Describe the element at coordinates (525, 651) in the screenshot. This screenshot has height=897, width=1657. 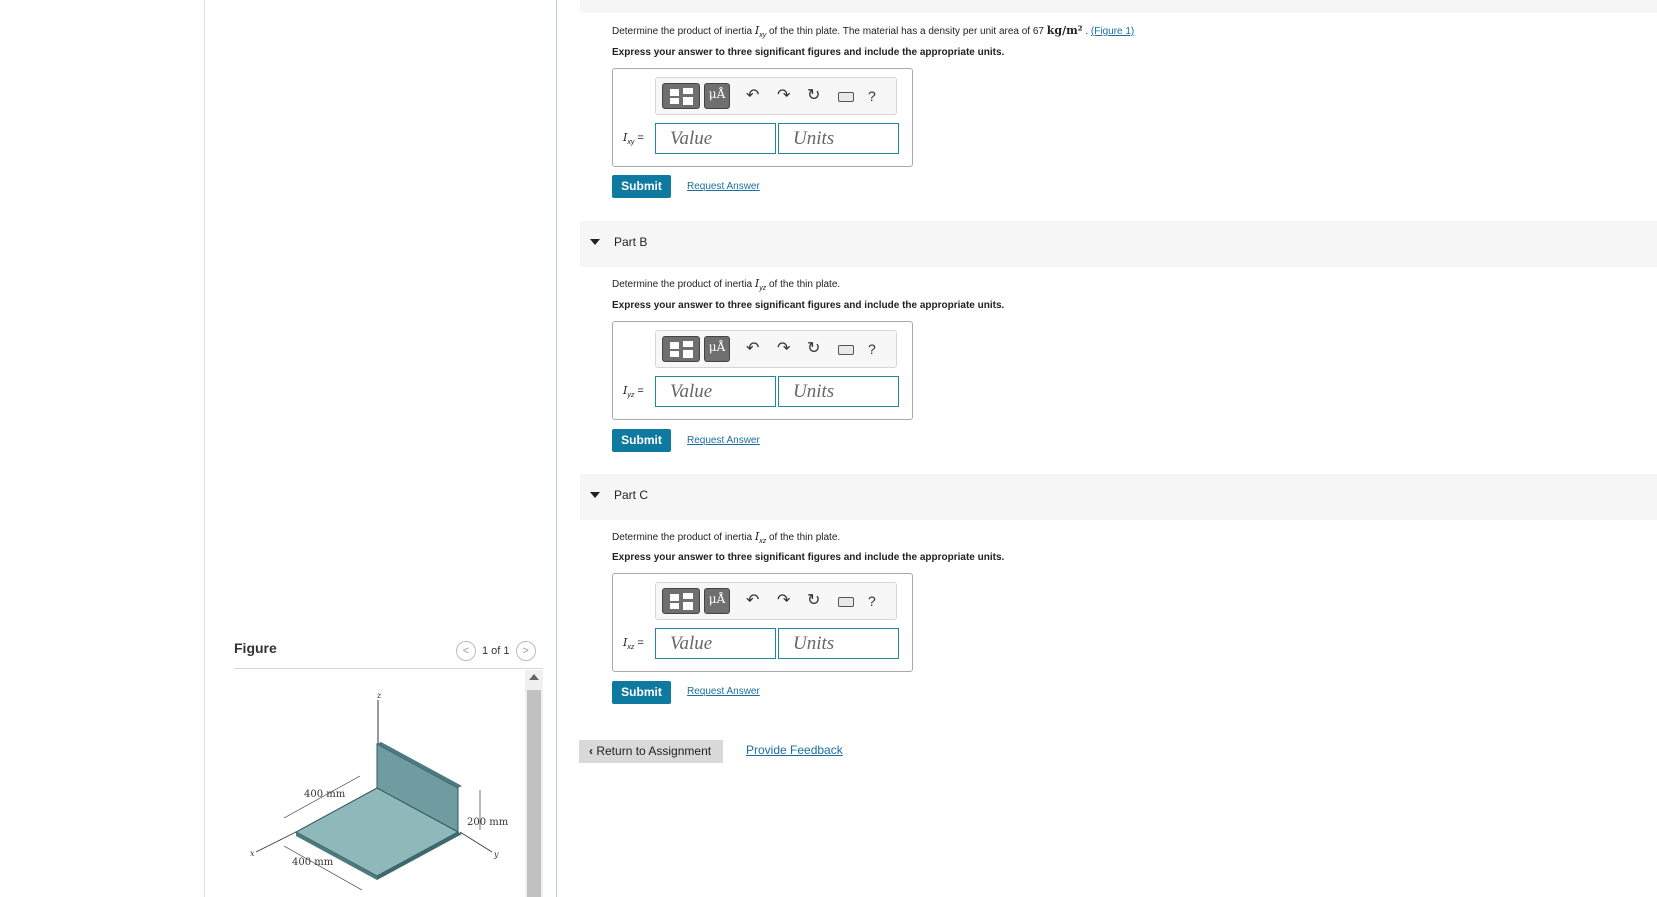
I see `chevron-right-icon: >` at that location.